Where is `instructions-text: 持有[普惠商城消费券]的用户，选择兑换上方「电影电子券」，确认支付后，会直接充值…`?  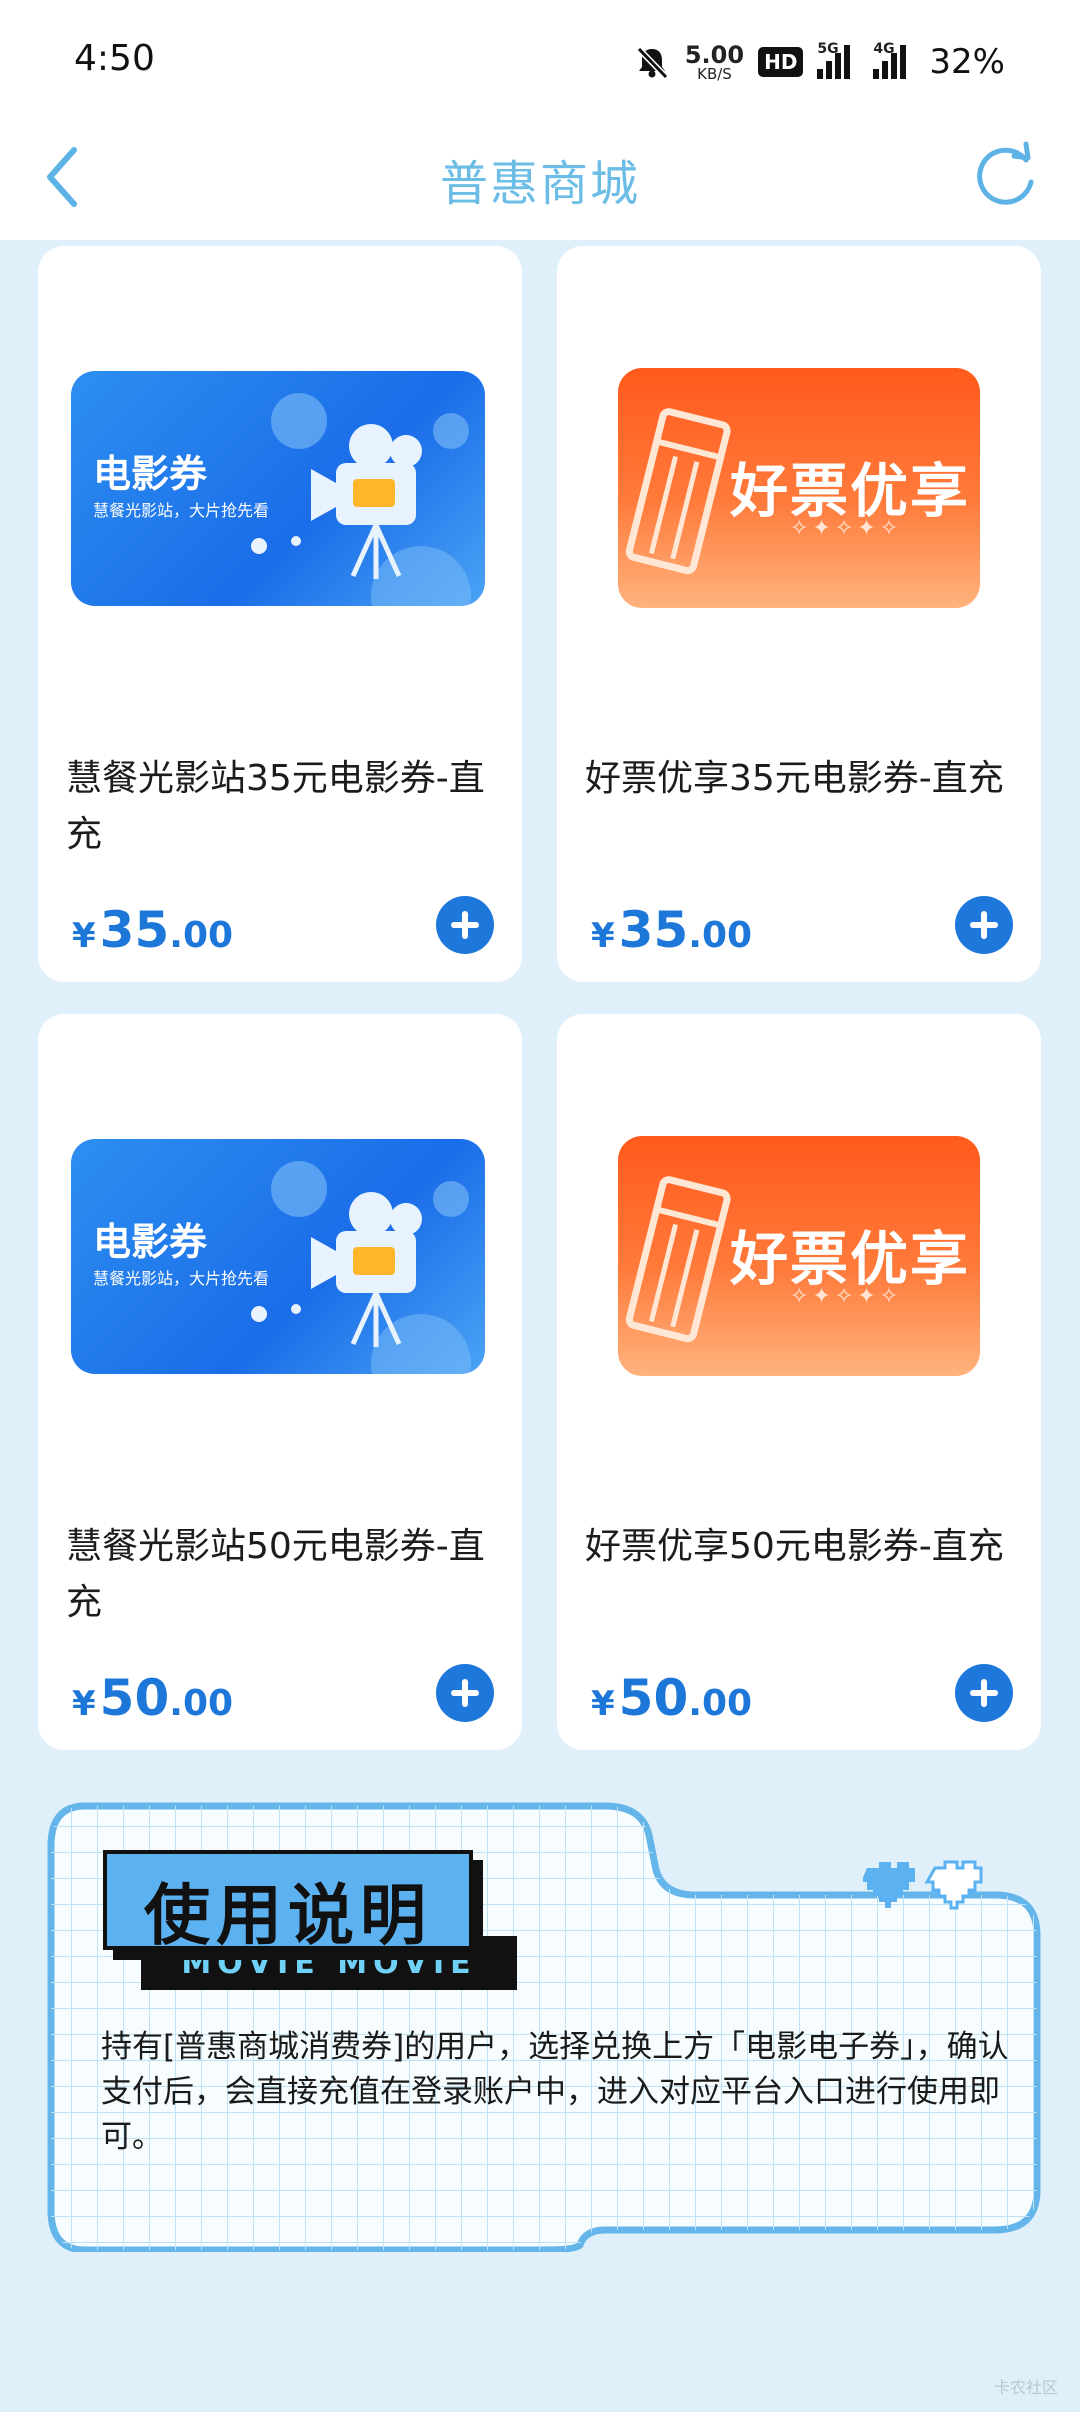
instructions-text: 持有[普惠商城消费券]的用户，选择兑换上方「电影电子券」，确认支付后，会直接充值… is located at coordinates (555, 2092).